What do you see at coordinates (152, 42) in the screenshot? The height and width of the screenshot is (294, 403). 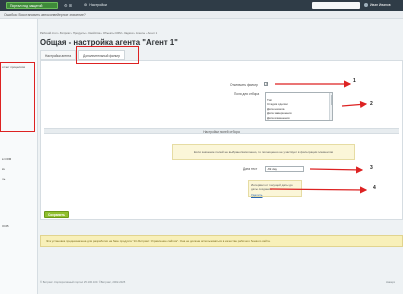 I see `star-icon: ☆` at bounding box center [152, 42].